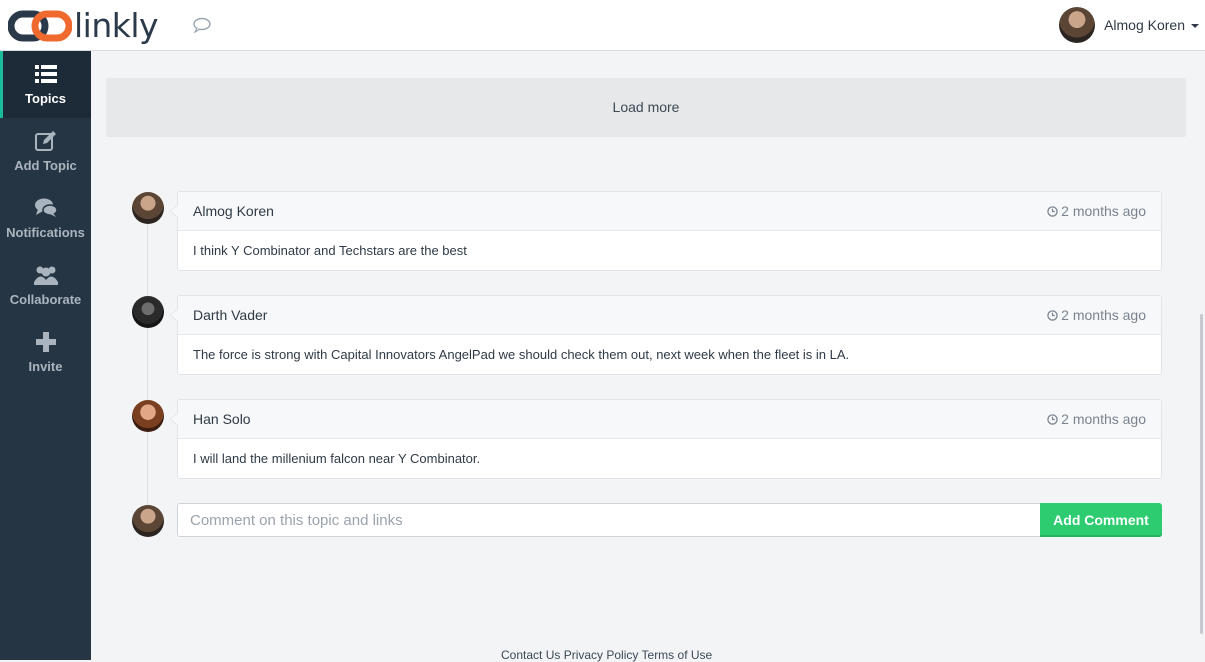 The image size is (1205, 662). Describe the element at coordinates (116, 25) in the screenshot. I see `brand-name: linkly` at that location.